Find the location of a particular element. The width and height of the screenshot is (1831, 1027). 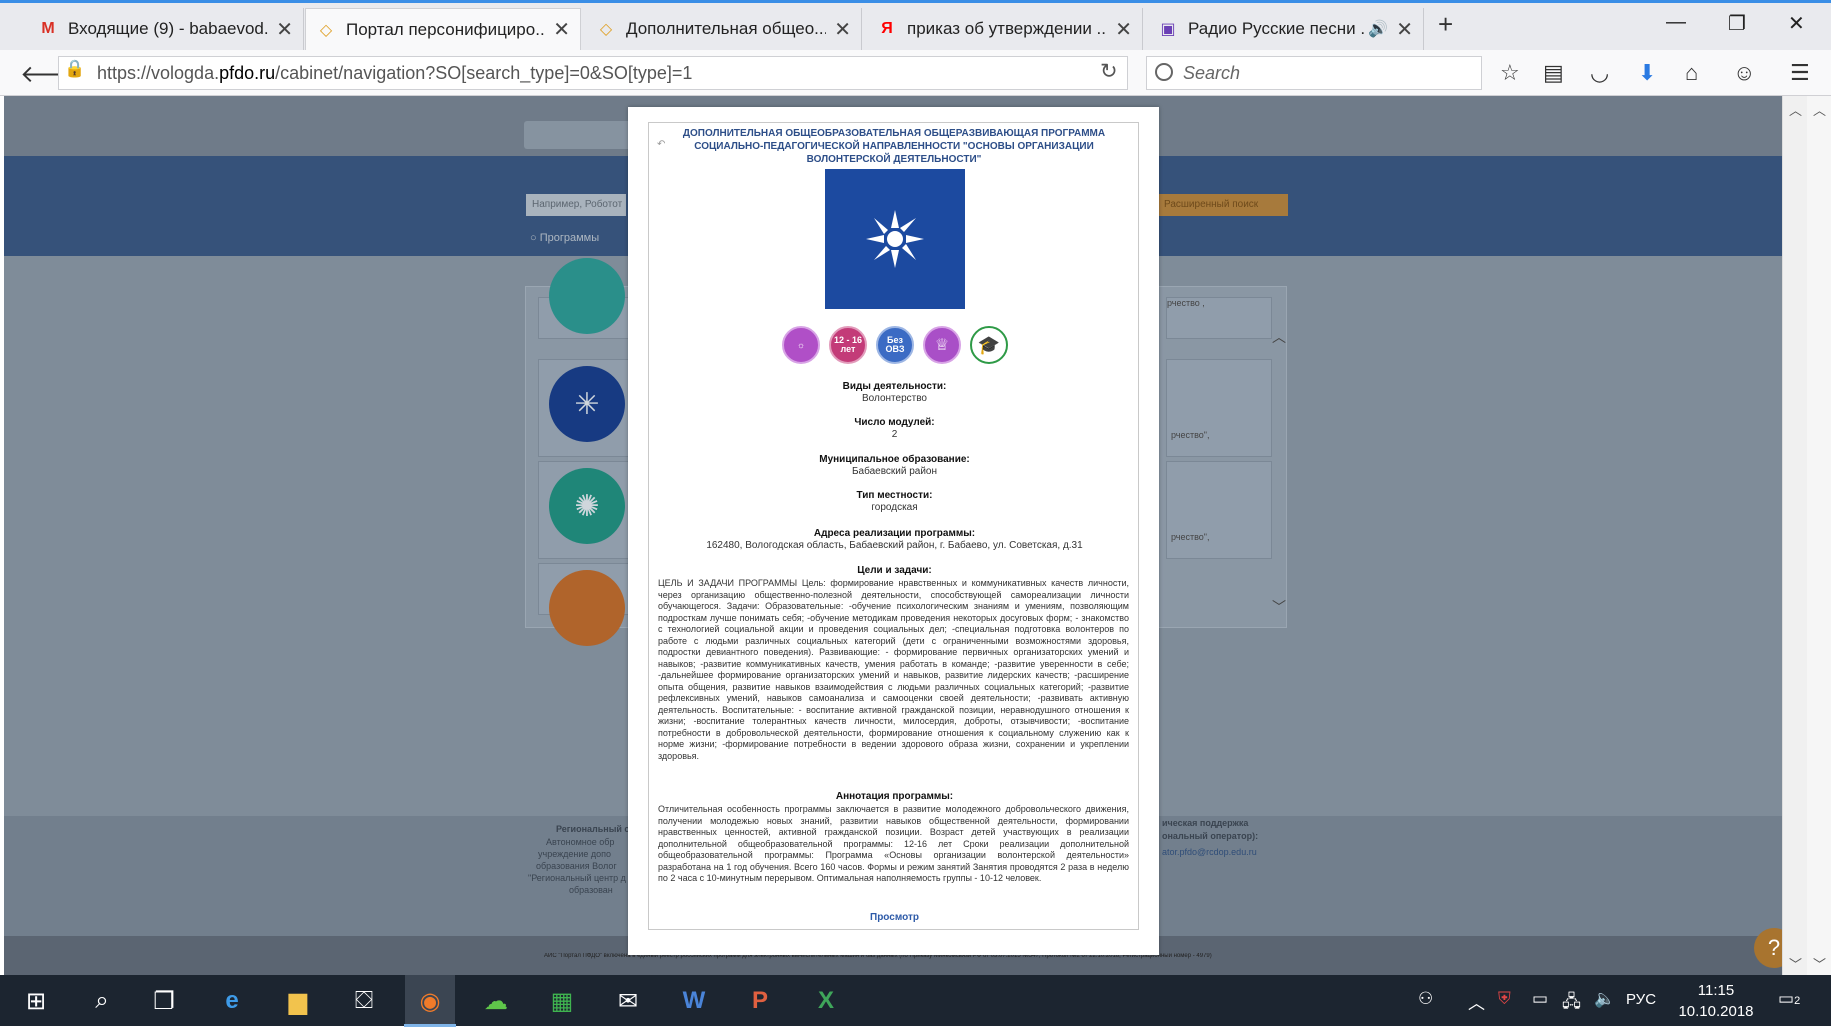

download-icon: ⬇ is located at coordinates (1647, 73).